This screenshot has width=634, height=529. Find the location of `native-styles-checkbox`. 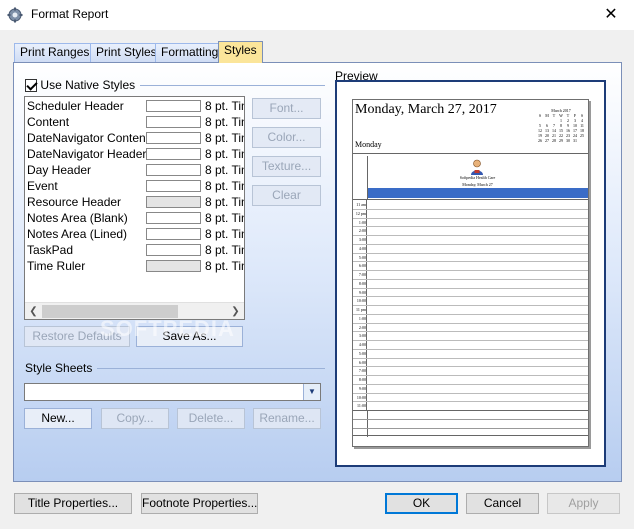

native-styles-checkbox is located at coordinates (31, 85).